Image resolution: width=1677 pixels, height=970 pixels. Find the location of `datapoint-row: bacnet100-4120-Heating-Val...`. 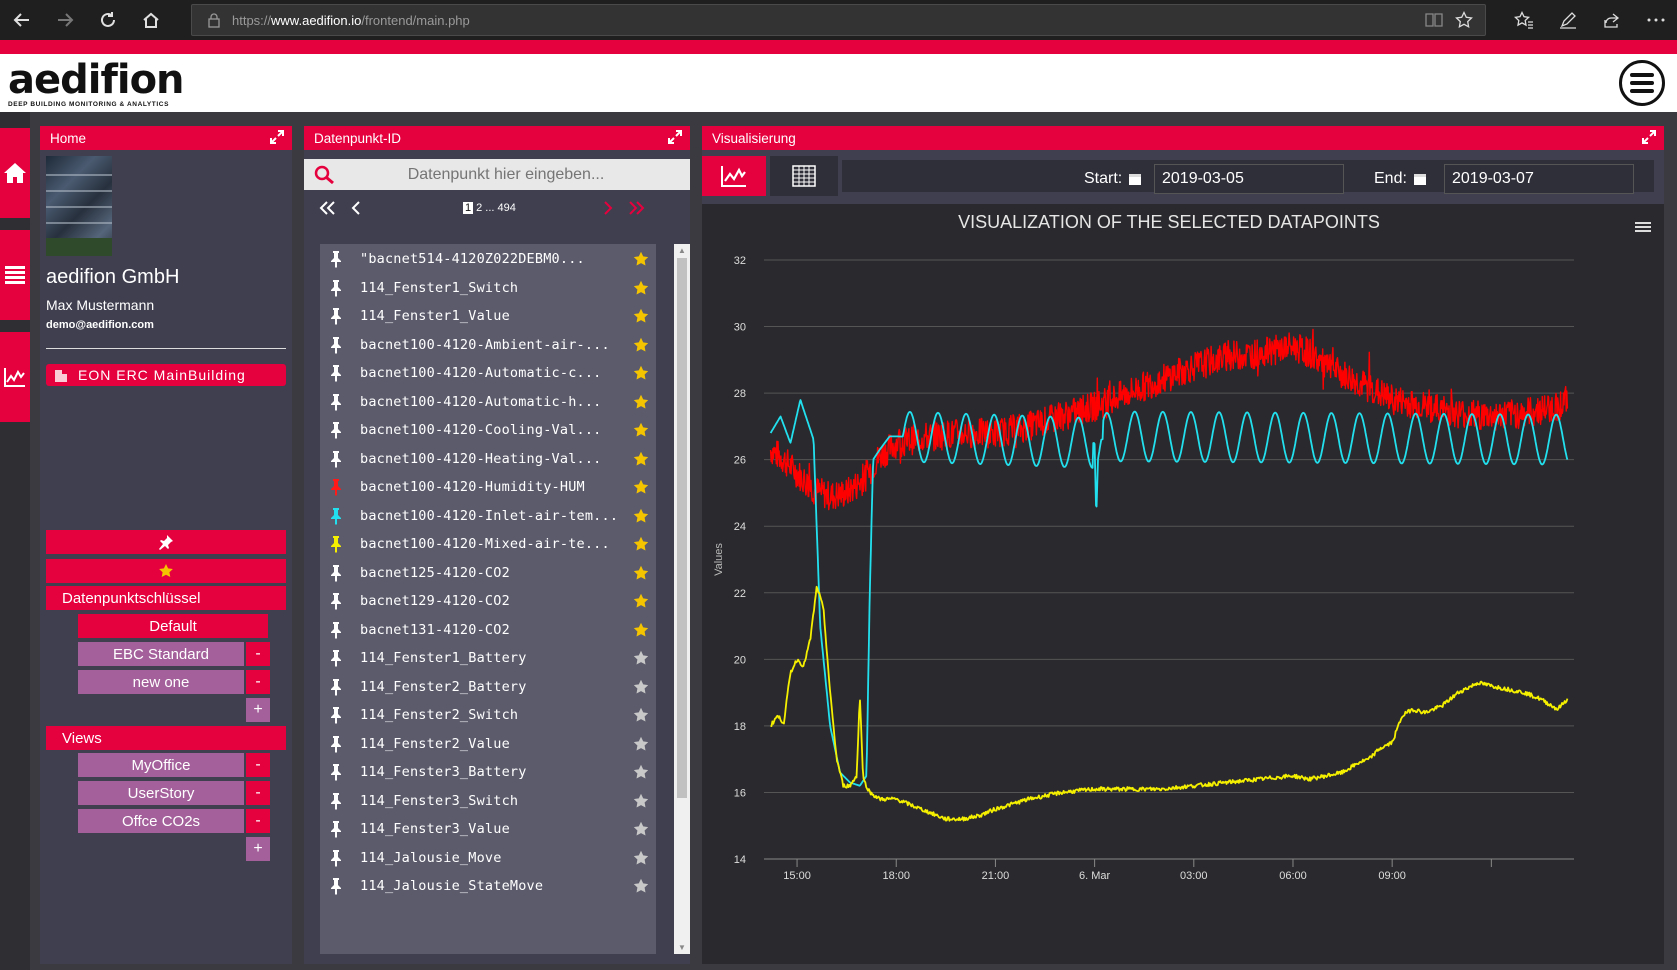

datapoint-row: bacnet100-4120-Heating-Val... is located at coordinates (488, 459).